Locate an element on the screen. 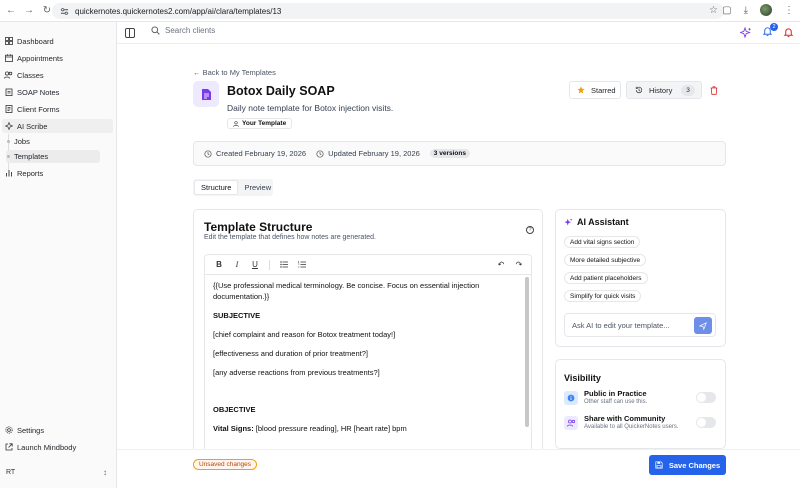 The height and width of the screenshot is (488, 800). toolbar-divider is located at coordinates (269, 264).